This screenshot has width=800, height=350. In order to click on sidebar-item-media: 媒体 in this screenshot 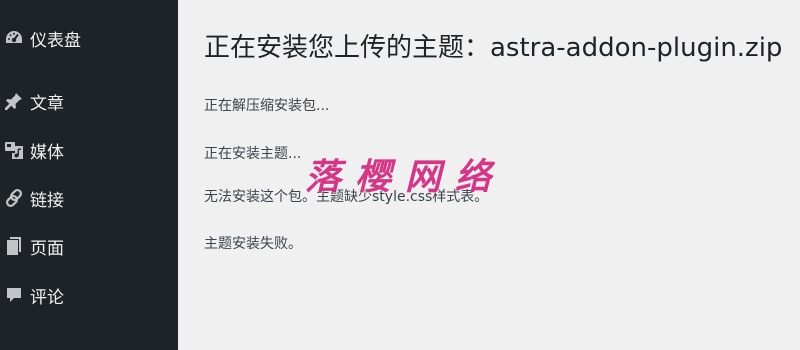, I will do `click(89, 150)`.